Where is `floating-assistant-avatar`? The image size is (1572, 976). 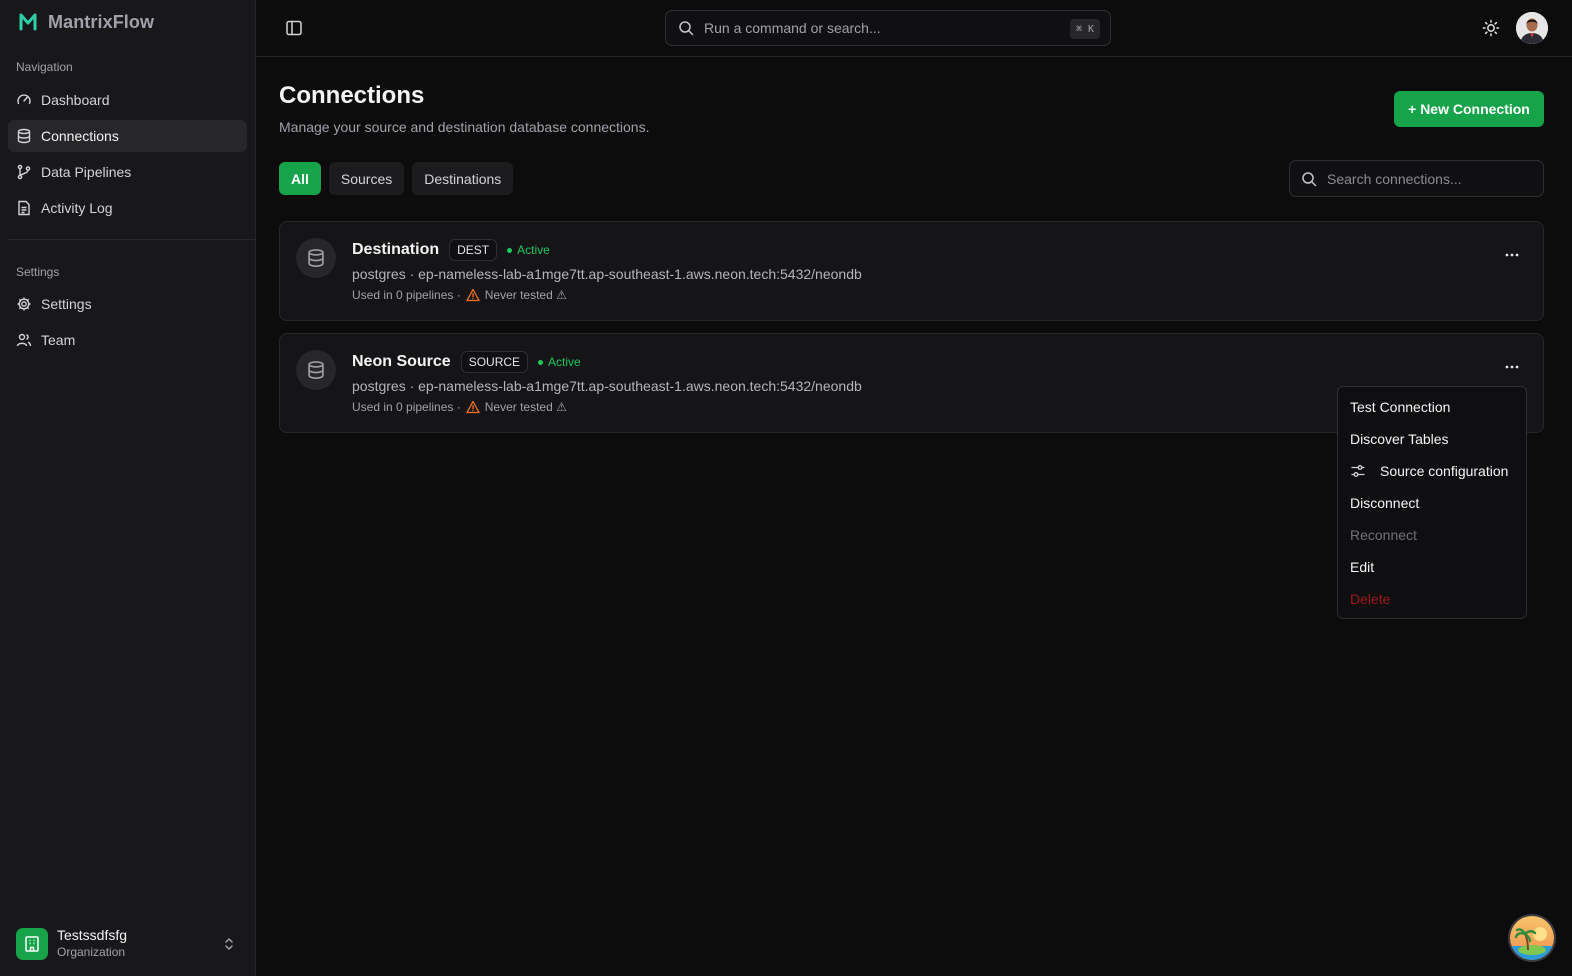 floating-assistant-avatar is located at coordinates (1532, 938).